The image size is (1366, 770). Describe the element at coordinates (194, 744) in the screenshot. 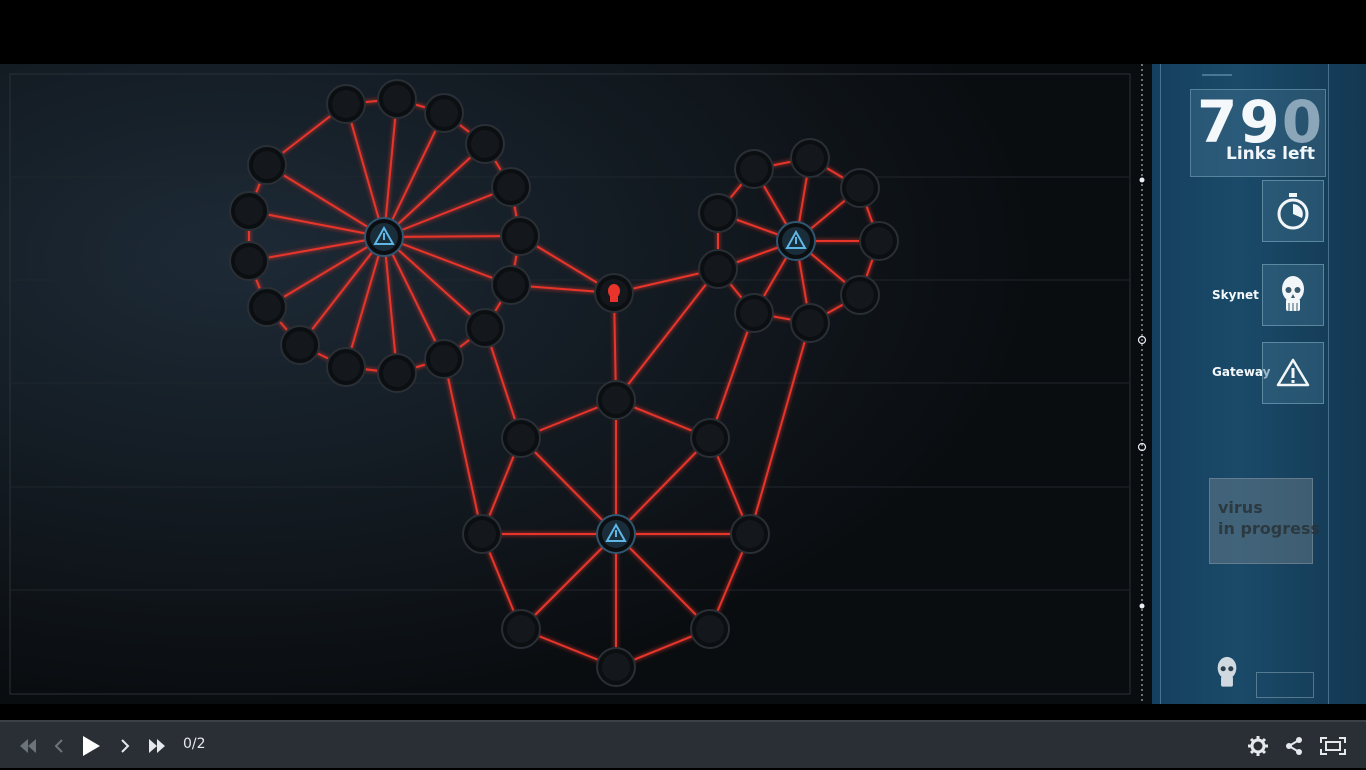

I see `frame-counter: 0/2` at that location.